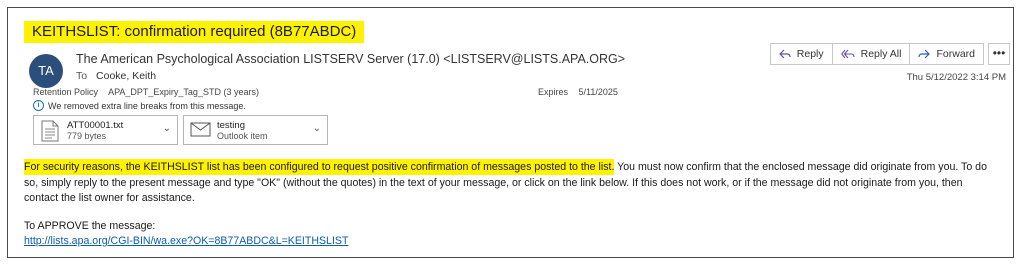 This screenshot has width=1024, height=268. Describe the element at coordinates (87, 136) in the screenshot. I see `attachment-size: 779 bytes` at that location.